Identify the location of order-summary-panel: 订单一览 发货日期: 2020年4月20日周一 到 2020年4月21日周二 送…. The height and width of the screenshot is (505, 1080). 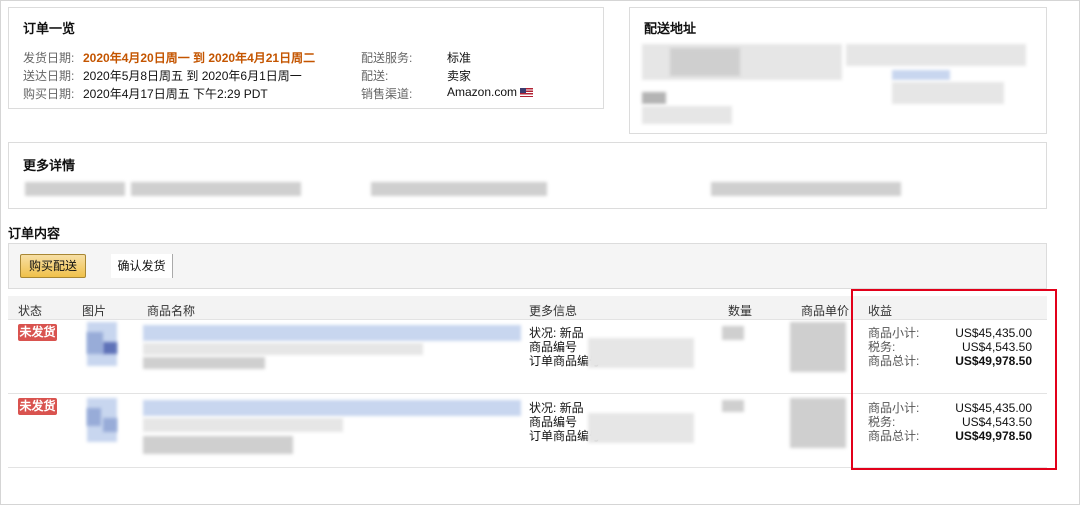
(306, 58).